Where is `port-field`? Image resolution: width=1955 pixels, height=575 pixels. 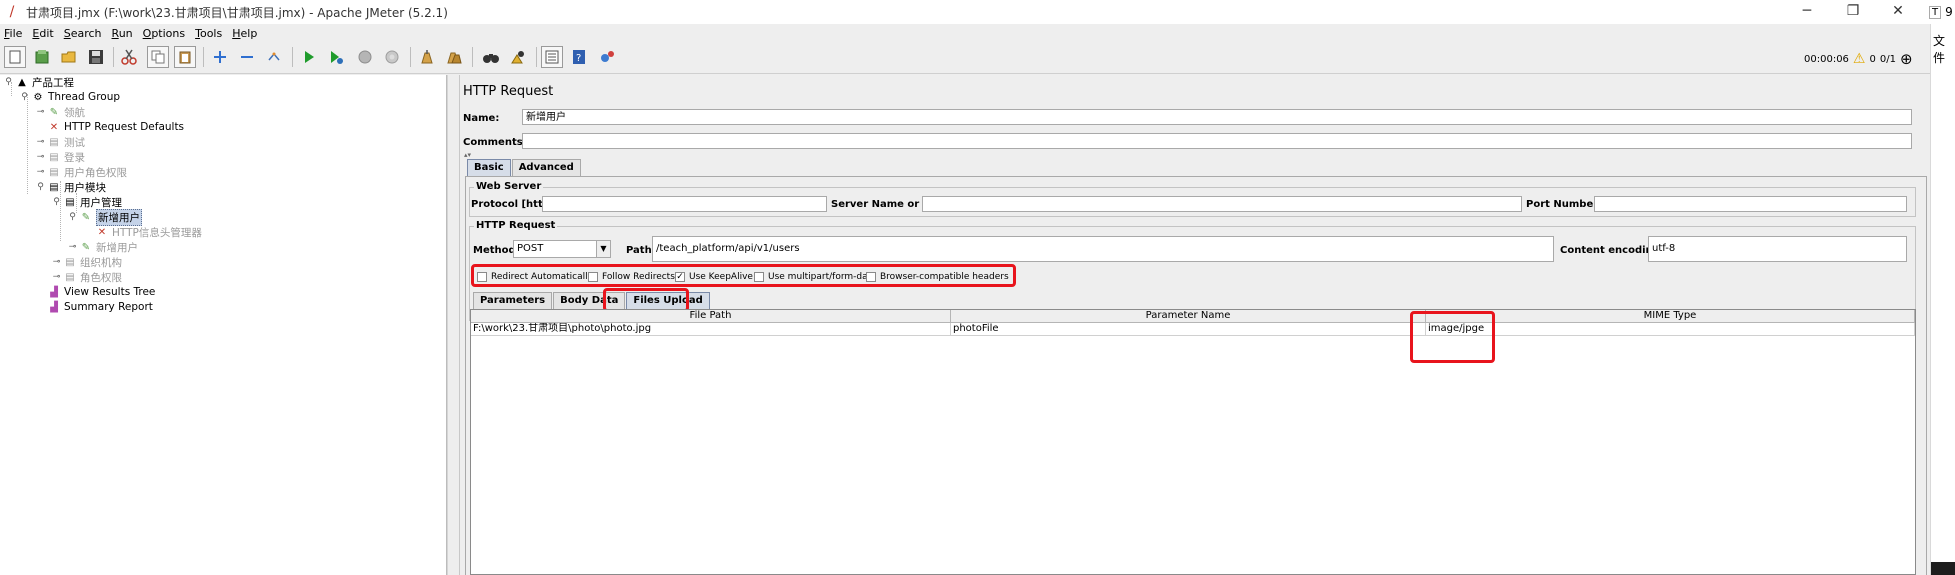
port-field is located at coordinates (1750, 204).